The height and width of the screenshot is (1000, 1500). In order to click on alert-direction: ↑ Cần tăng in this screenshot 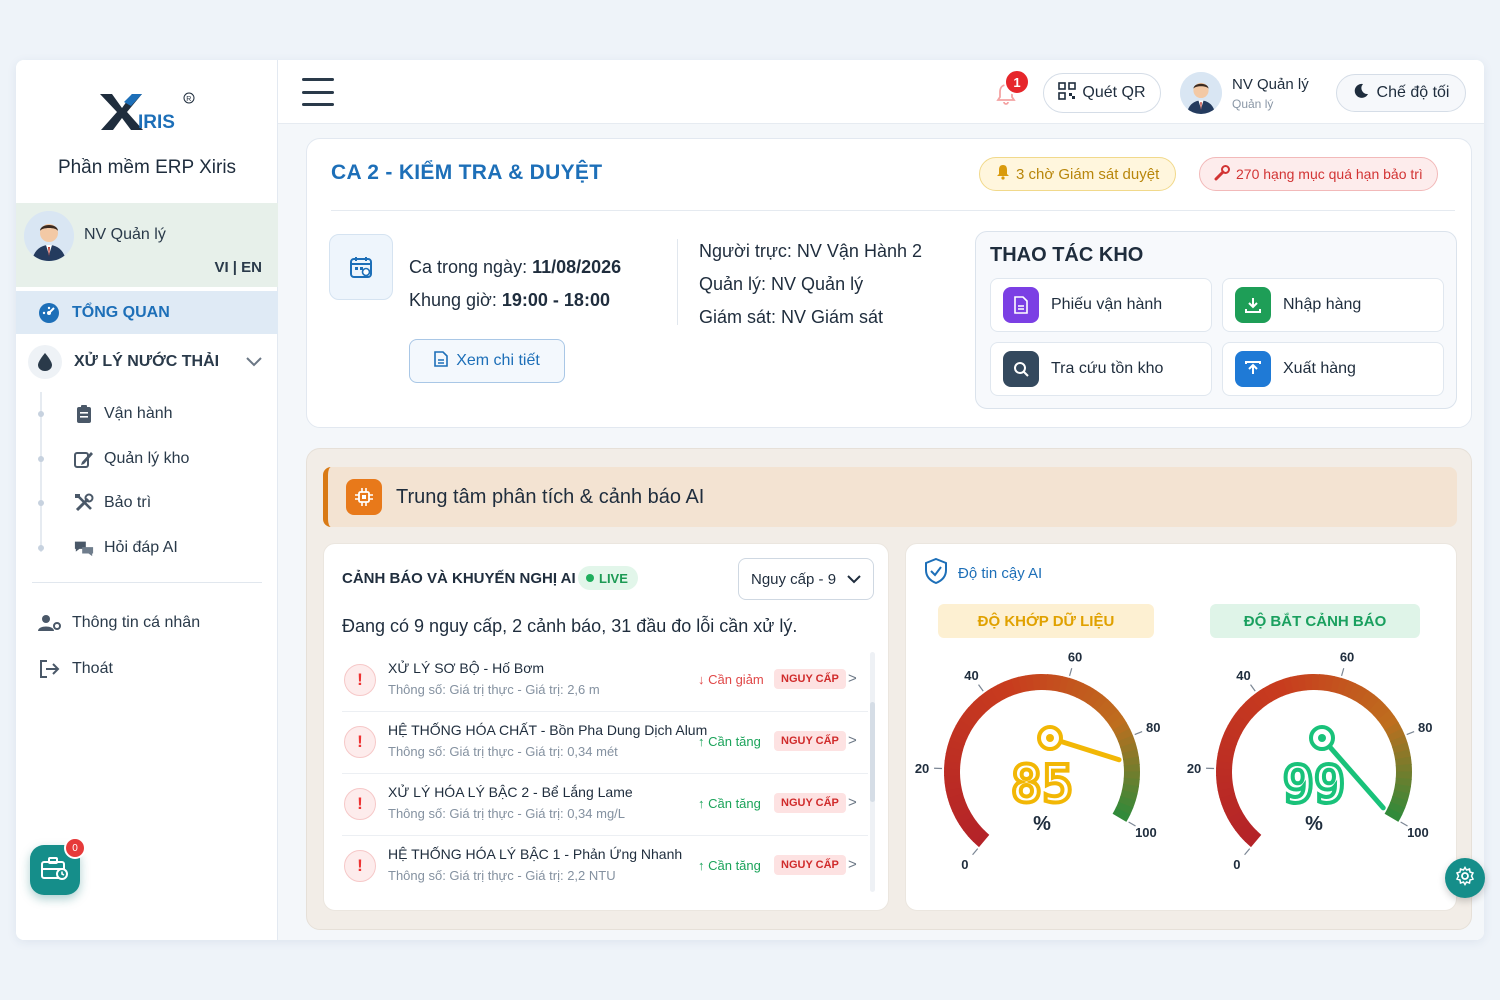, I will do `click(729, 741)`.